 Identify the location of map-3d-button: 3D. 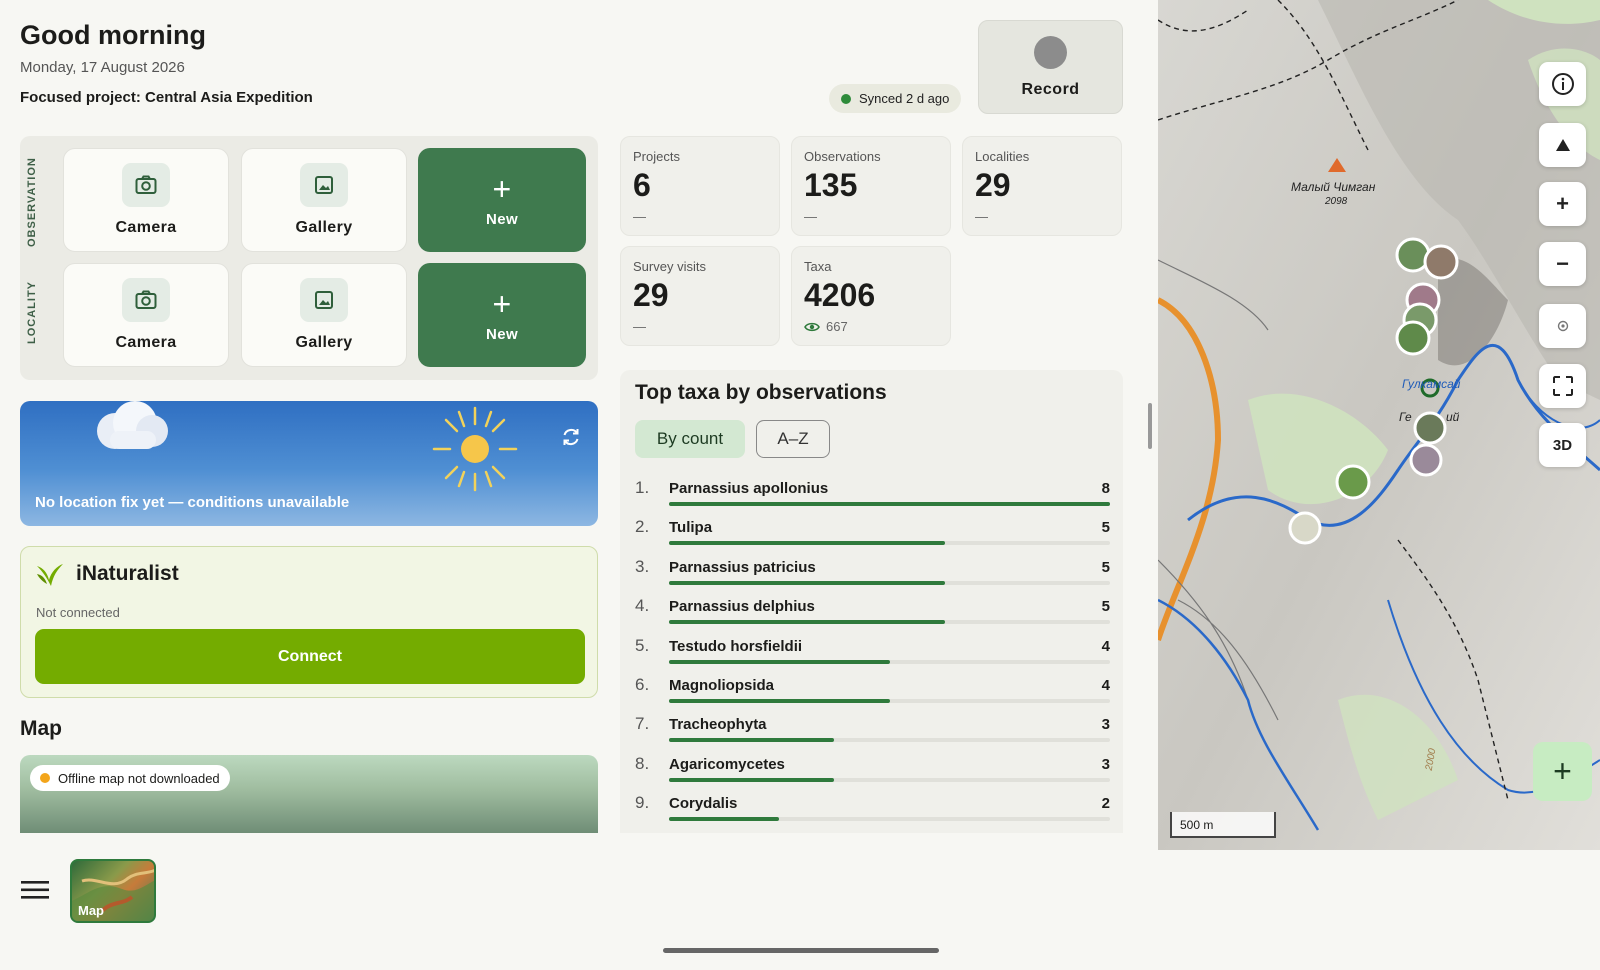
(1562, 445).